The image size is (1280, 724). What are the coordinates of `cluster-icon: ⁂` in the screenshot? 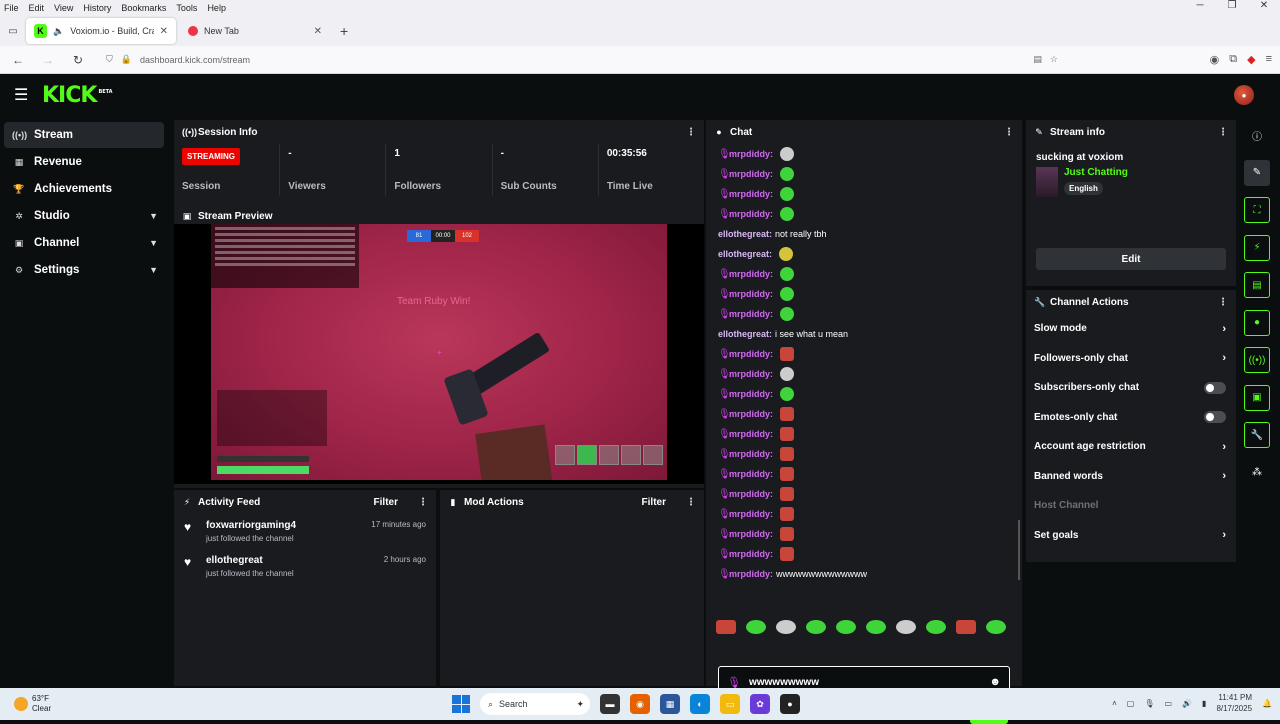 It's located at (1257, 473).